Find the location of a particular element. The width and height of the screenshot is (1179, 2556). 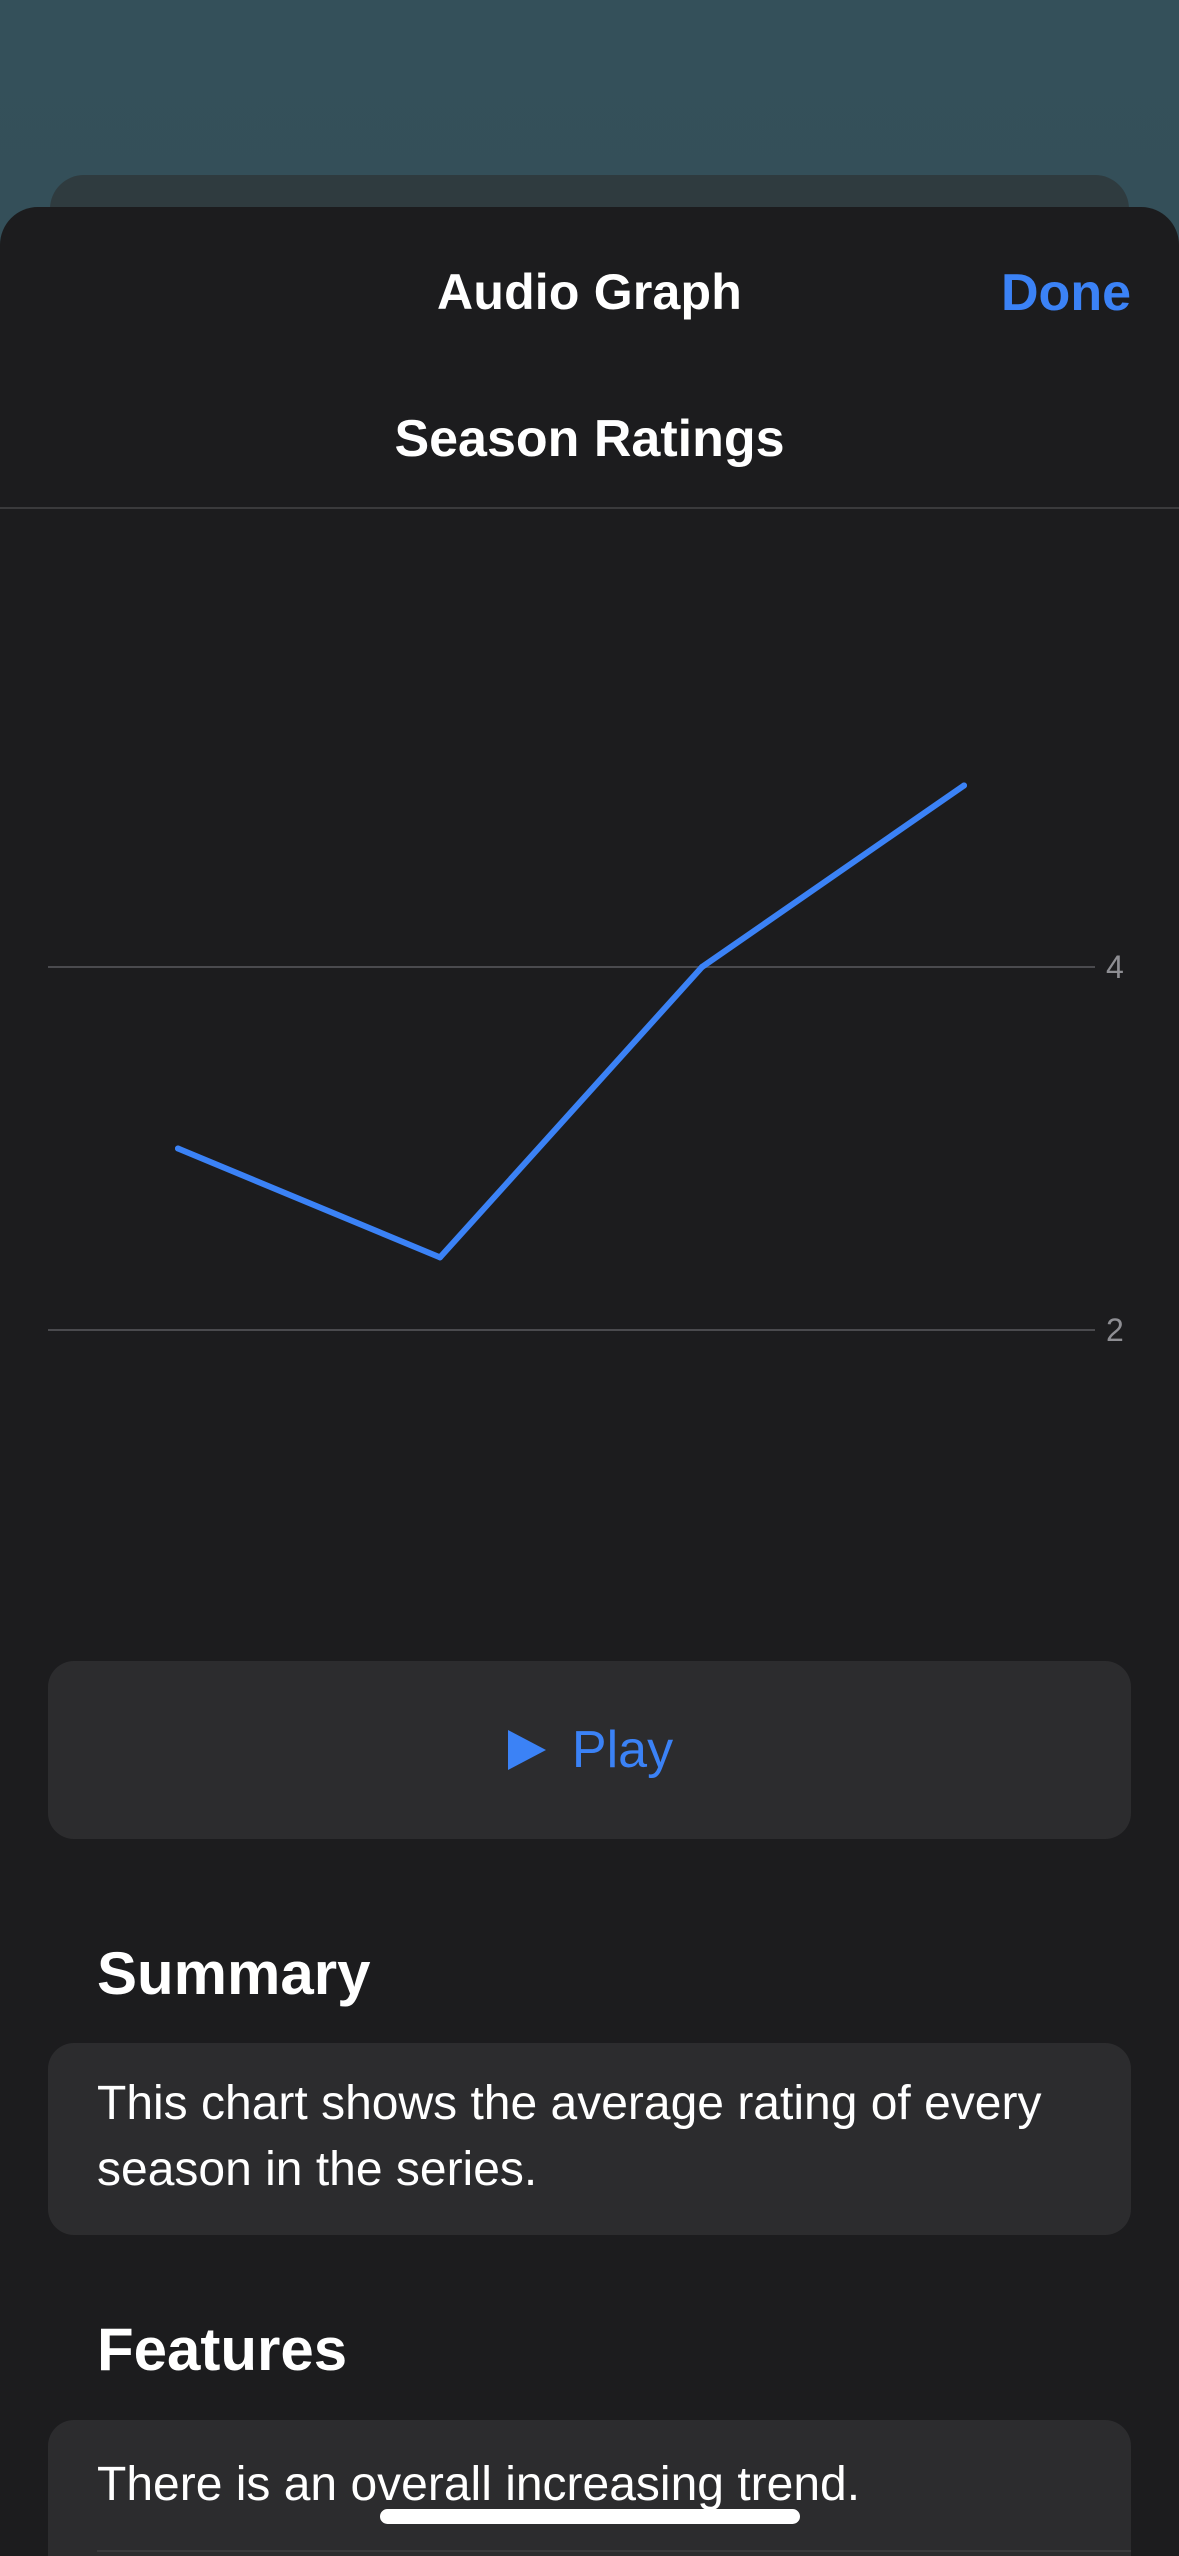

y-tick-label-4: 4 is located at coordinates (1115, 967).